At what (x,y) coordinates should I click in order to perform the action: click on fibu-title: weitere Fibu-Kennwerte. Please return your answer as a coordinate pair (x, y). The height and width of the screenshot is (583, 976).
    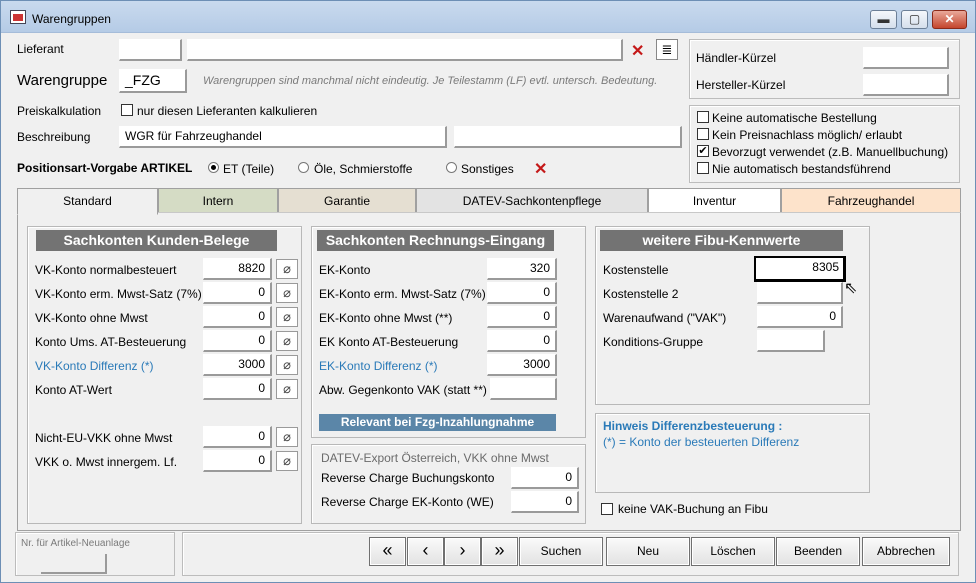
    Looking at the image, I should click on (721, 240).